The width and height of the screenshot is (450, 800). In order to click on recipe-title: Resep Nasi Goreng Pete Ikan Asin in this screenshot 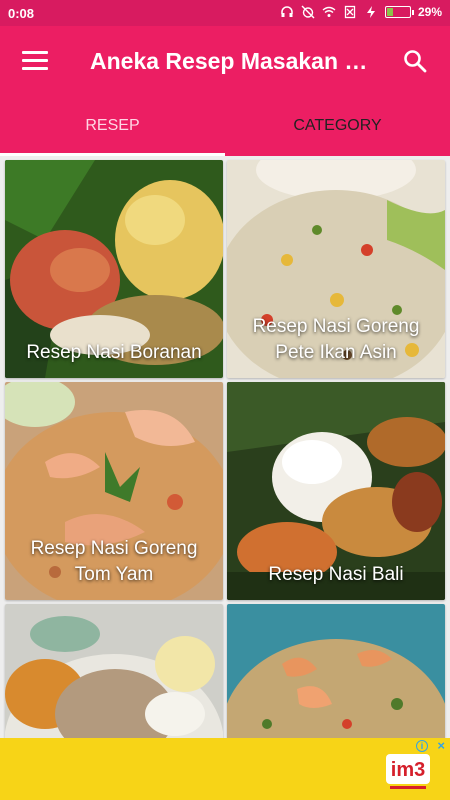, I will do `click(336, 339)`.